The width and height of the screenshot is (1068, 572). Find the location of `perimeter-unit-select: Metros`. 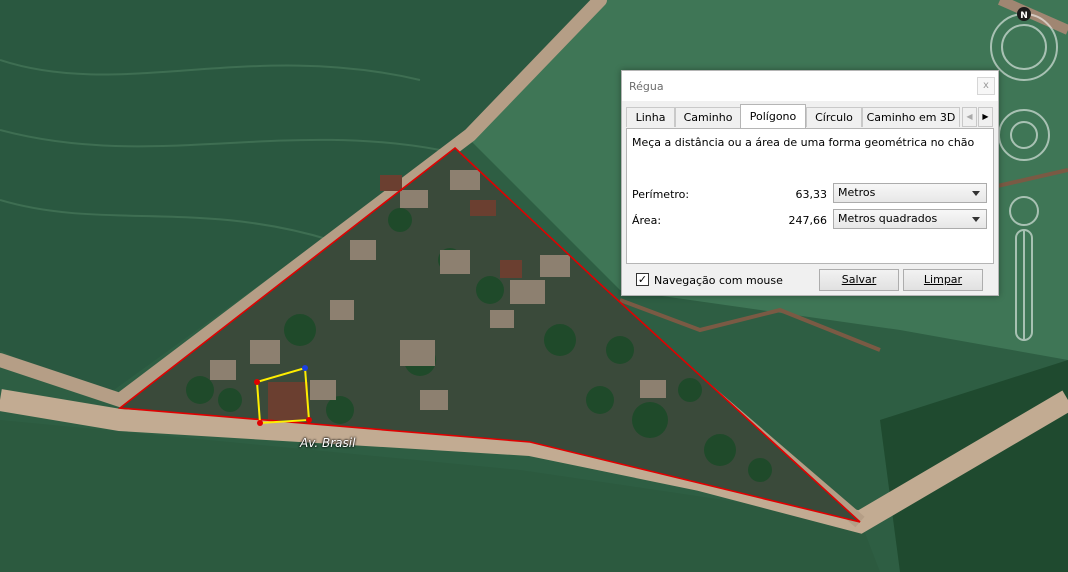

perimeter-unit-select: Metros is located at coordinates (910, 193).